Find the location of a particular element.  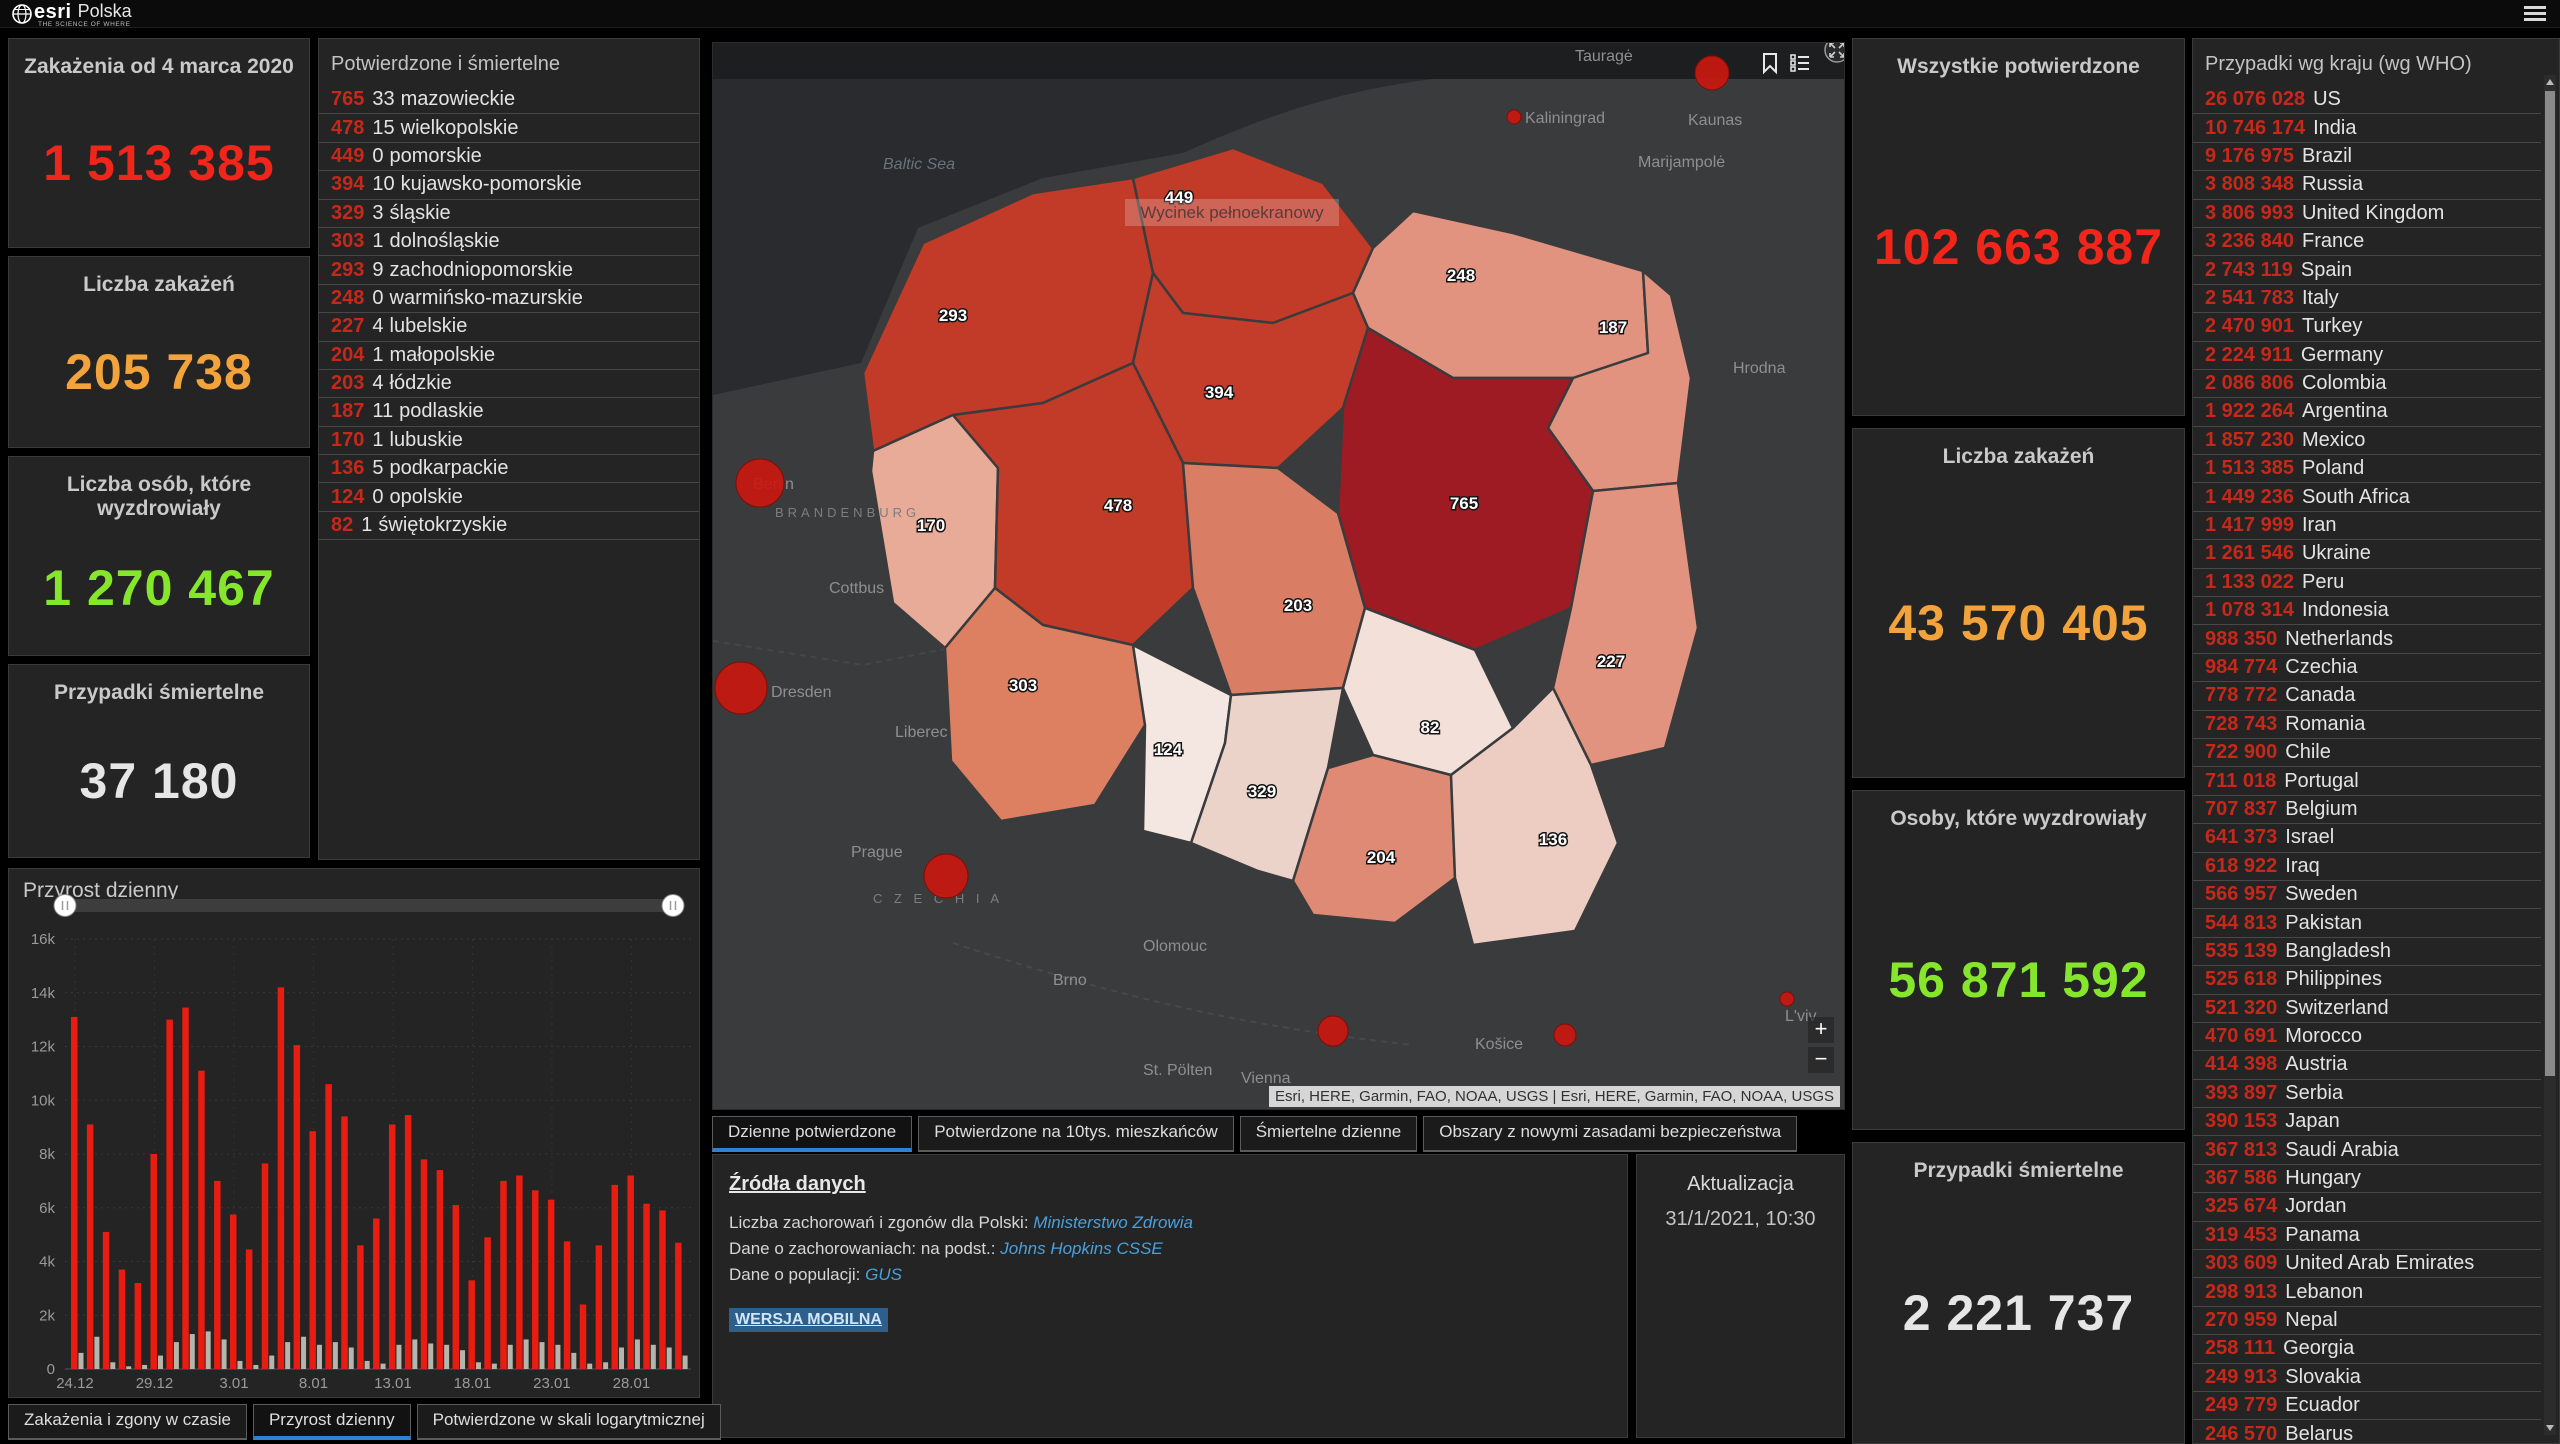

chart-tab: Potwierdzone w skali logarytmicznej is located at coordinates (568, 1422).